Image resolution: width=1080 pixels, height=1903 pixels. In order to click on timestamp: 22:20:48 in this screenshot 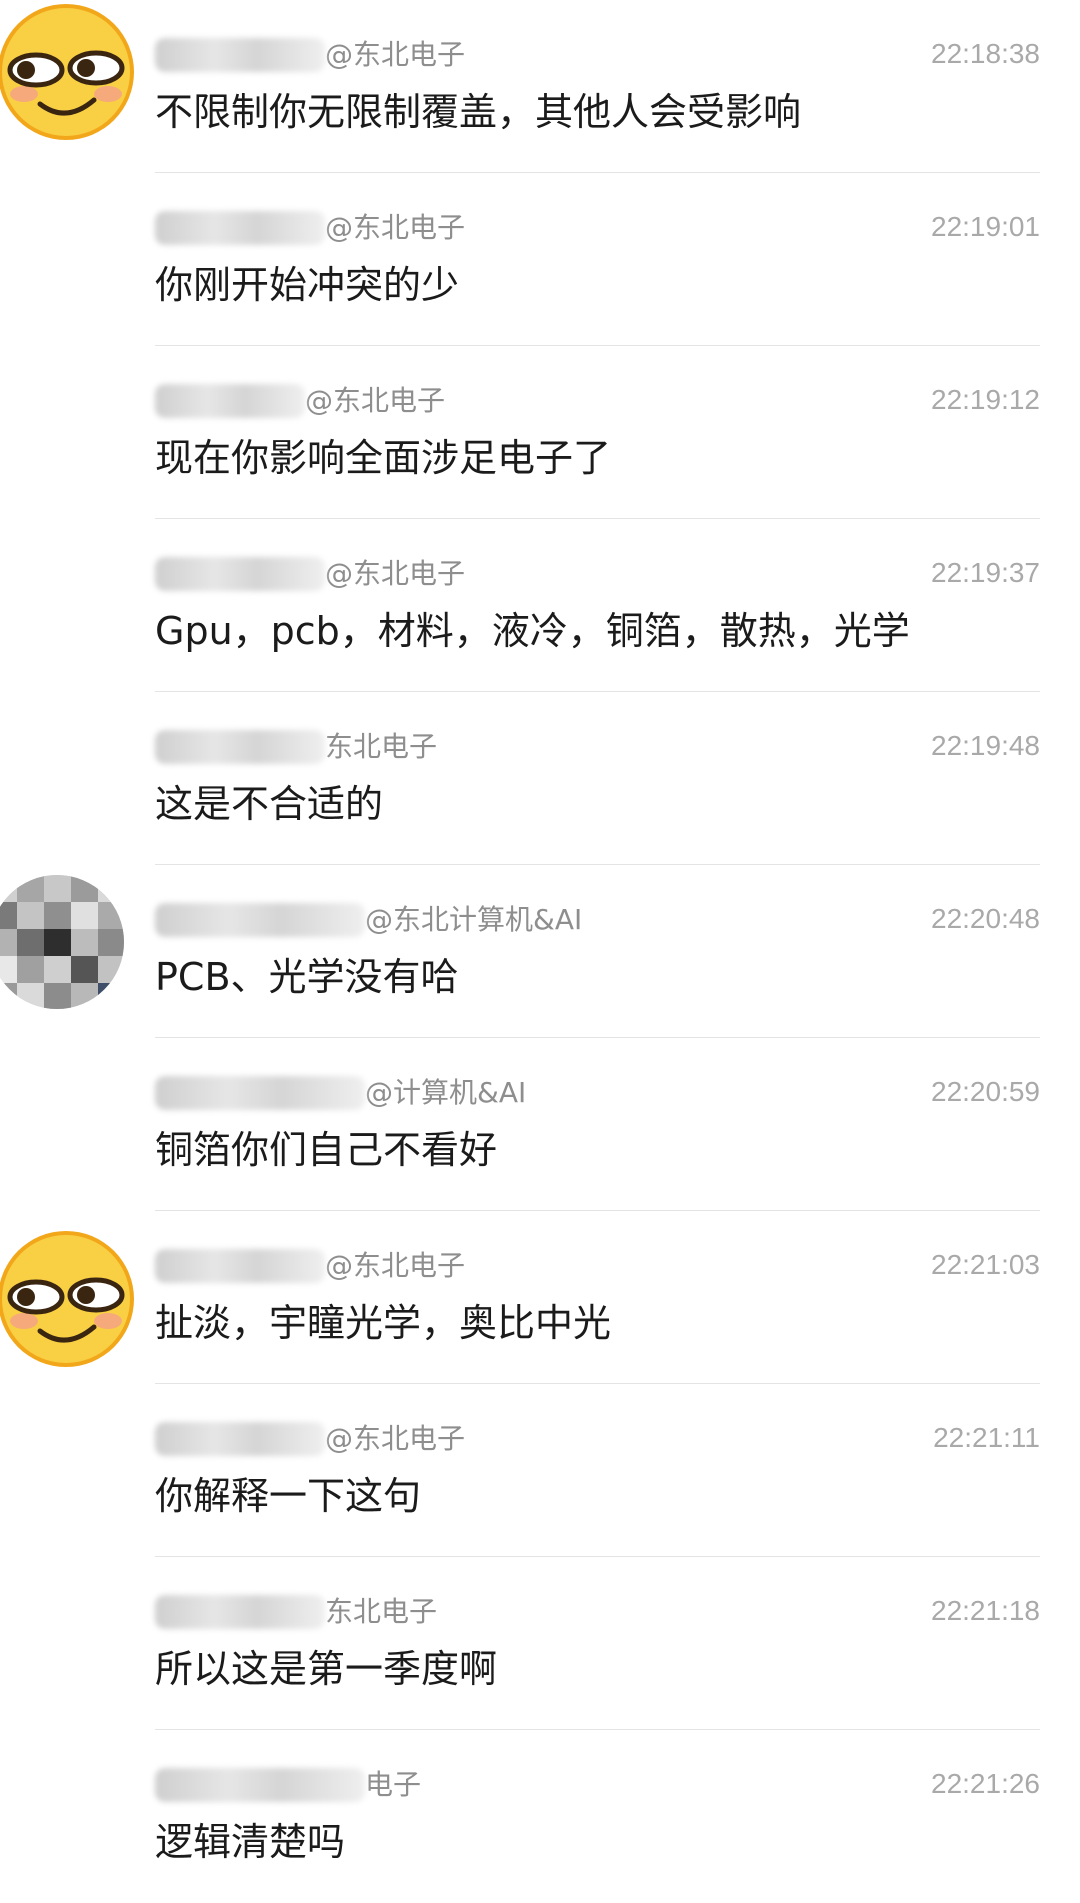, I will do `click(985, 918)`.